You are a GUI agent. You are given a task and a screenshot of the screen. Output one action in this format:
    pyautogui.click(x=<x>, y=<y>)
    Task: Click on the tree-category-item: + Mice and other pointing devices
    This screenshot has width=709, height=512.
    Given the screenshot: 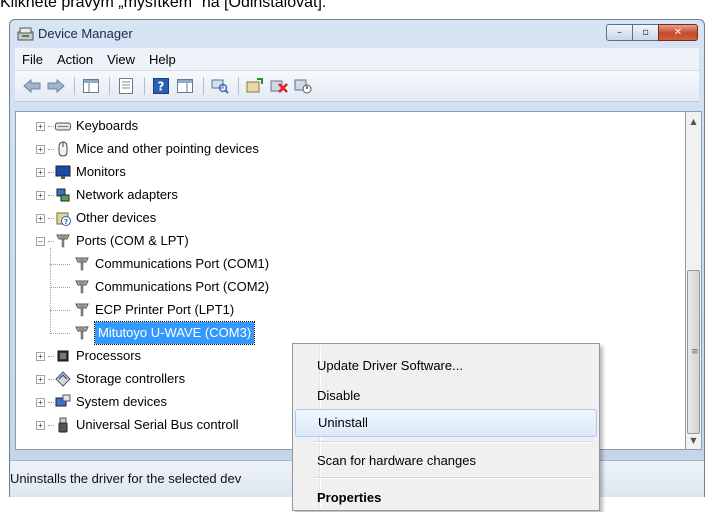 What is the action you would take?
    pyautogui.click(x=147, y=149)
    